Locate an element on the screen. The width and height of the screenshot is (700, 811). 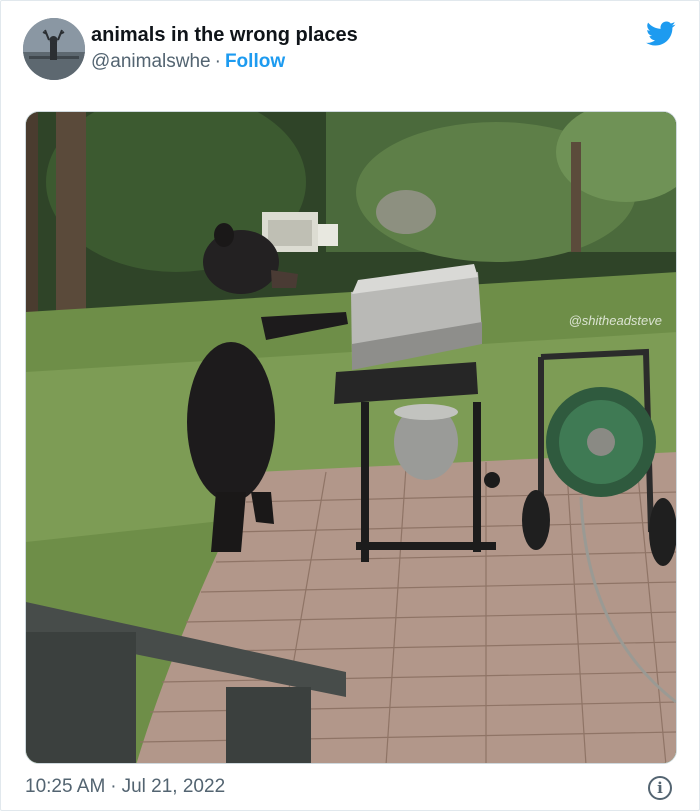
avatar-image is located at coordinates (54, 49).